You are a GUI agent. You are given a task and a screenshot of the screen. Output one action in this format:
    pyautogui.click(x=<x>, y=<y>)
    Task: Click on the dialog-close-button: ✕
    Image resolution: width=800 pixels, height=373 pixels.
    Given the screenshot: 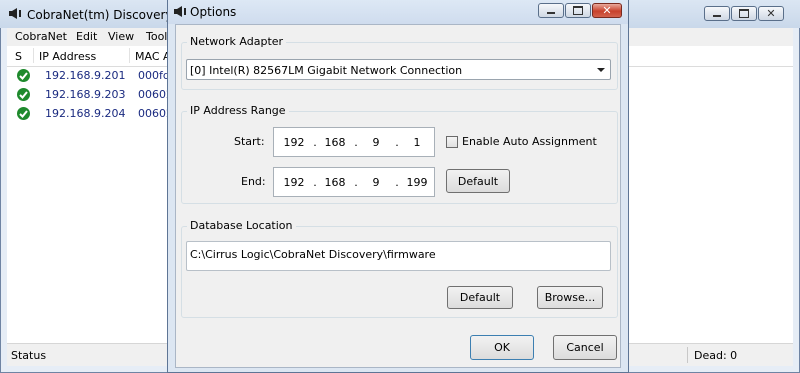 What is the action you would take?
    pyautogui.click(x=607, y=10)
    